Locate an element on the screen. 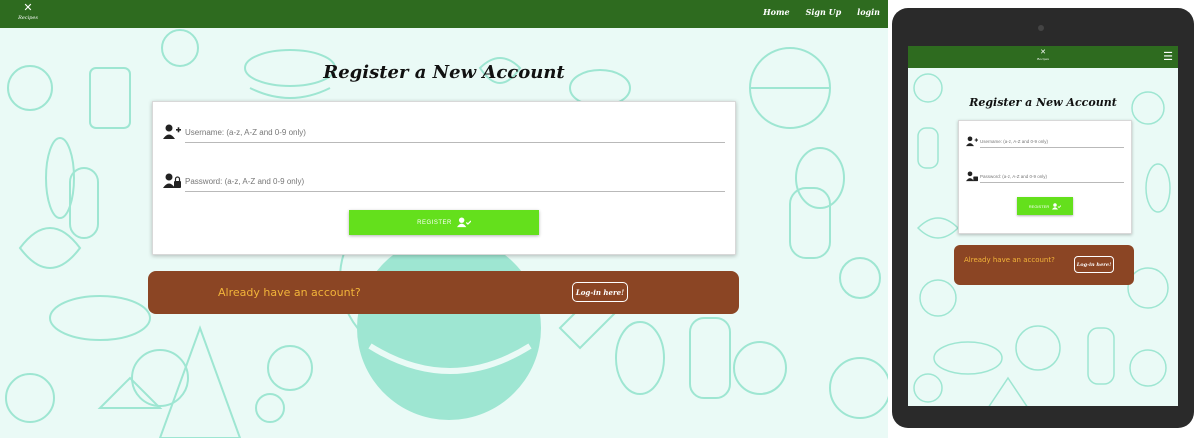 Image resolution: width=1201 pixels, height=438 pixels. login-here-button: Log-in here! is located at coordinates (600, 292).